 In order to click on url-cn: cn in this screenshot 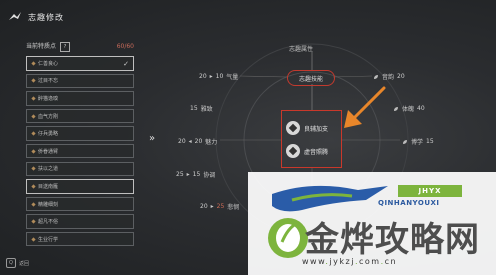, I will do `click(391, 261)`.